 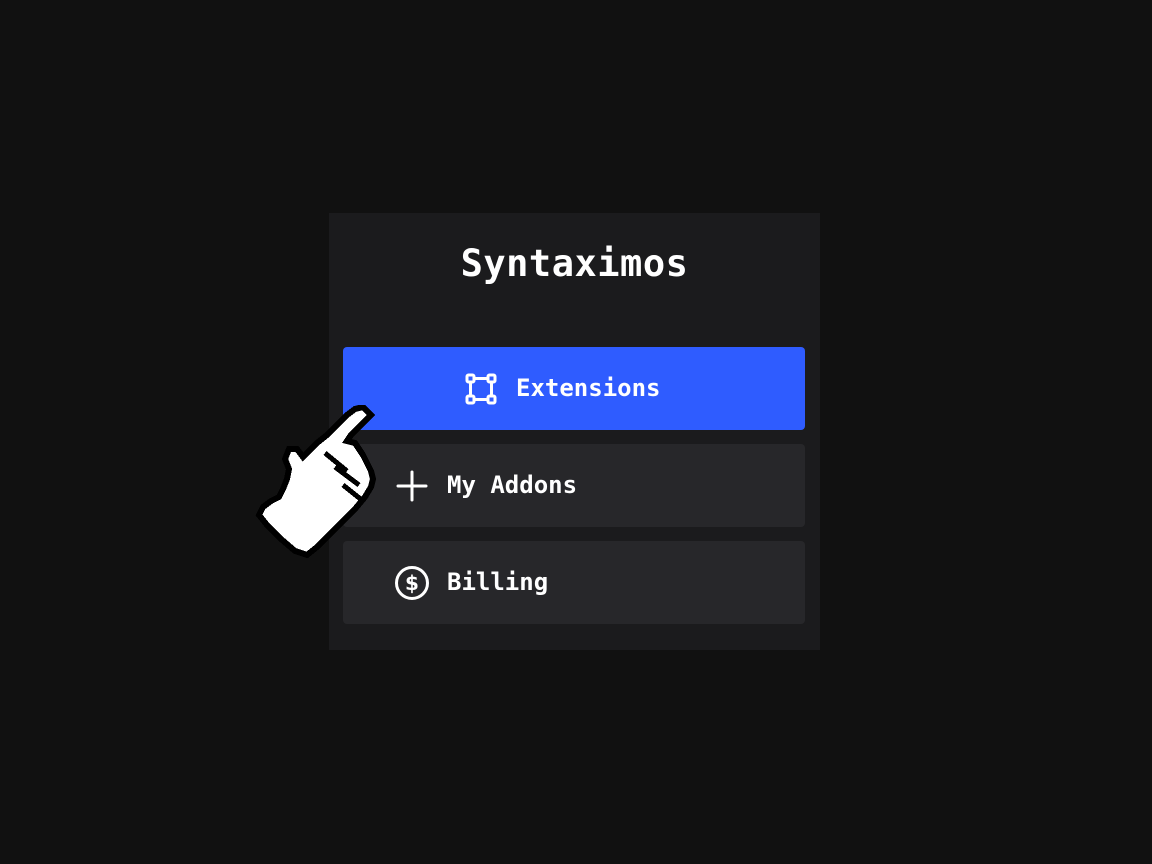 I want to click on nav-item-my-addons: My Addons, so click(x=574, y=485).